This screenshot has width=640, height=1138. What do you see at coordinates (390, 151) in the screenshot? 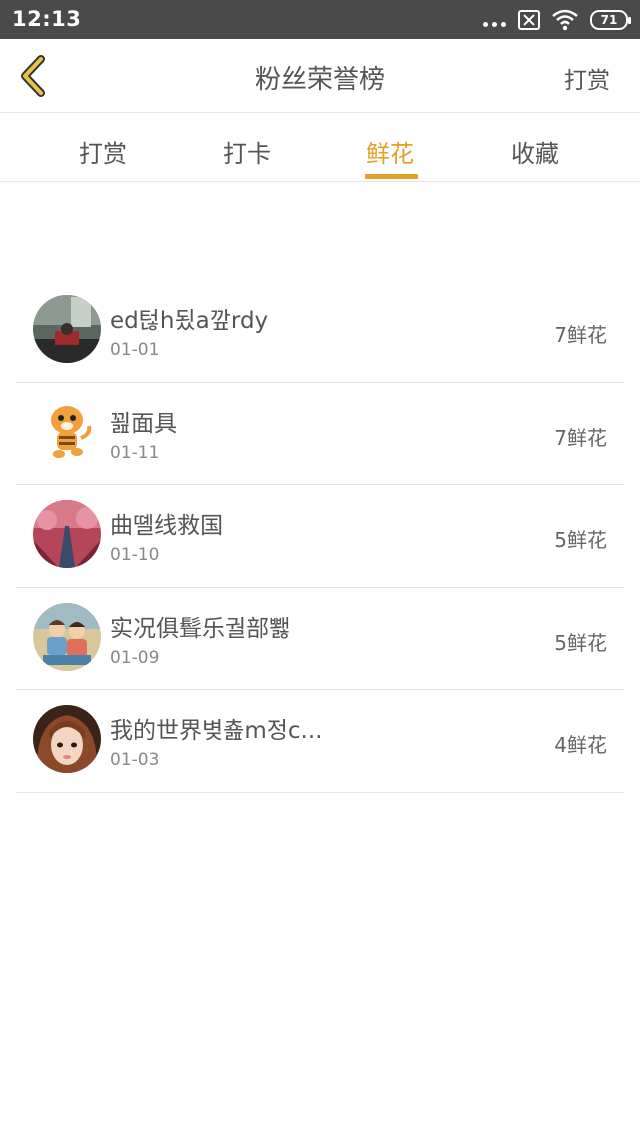
I see `tab-flowers: 鲜花` at bounding box center [390, 151].